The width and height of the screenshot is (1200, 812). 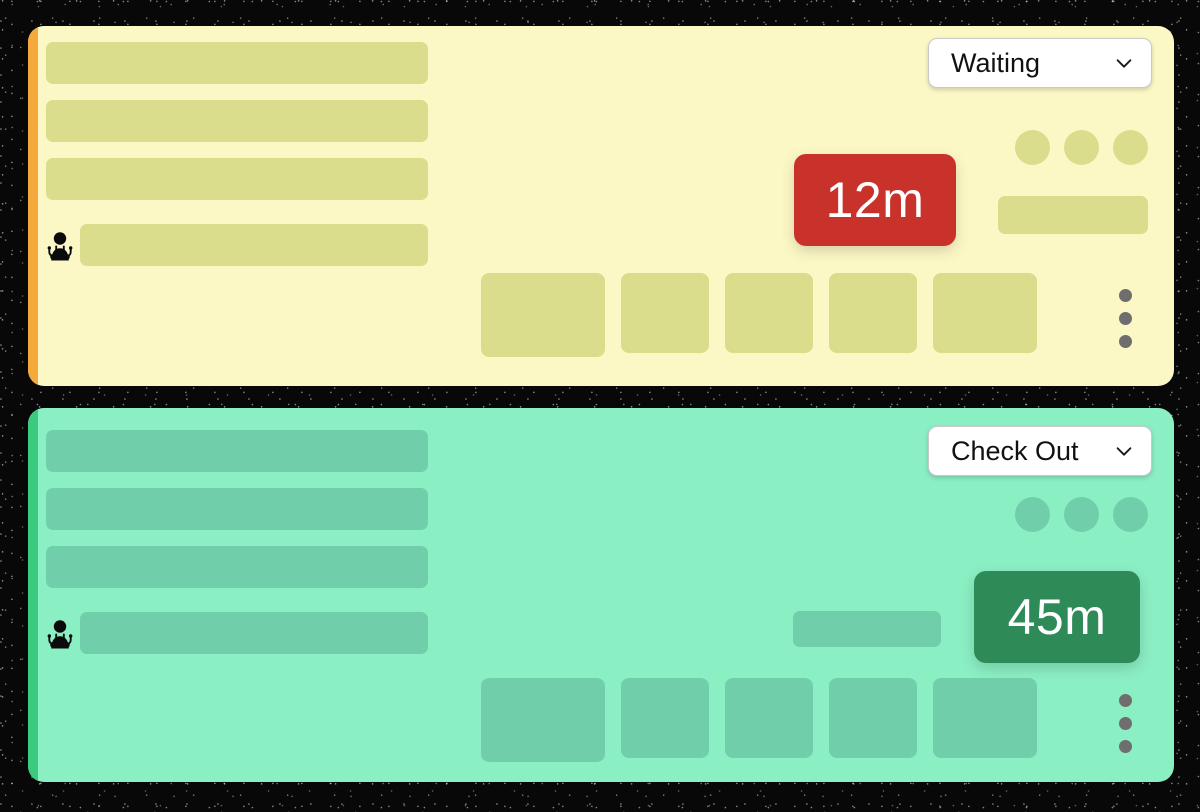 I want to click on status-dropdown-check-out: Check Out, so click(x=1040, y=451).